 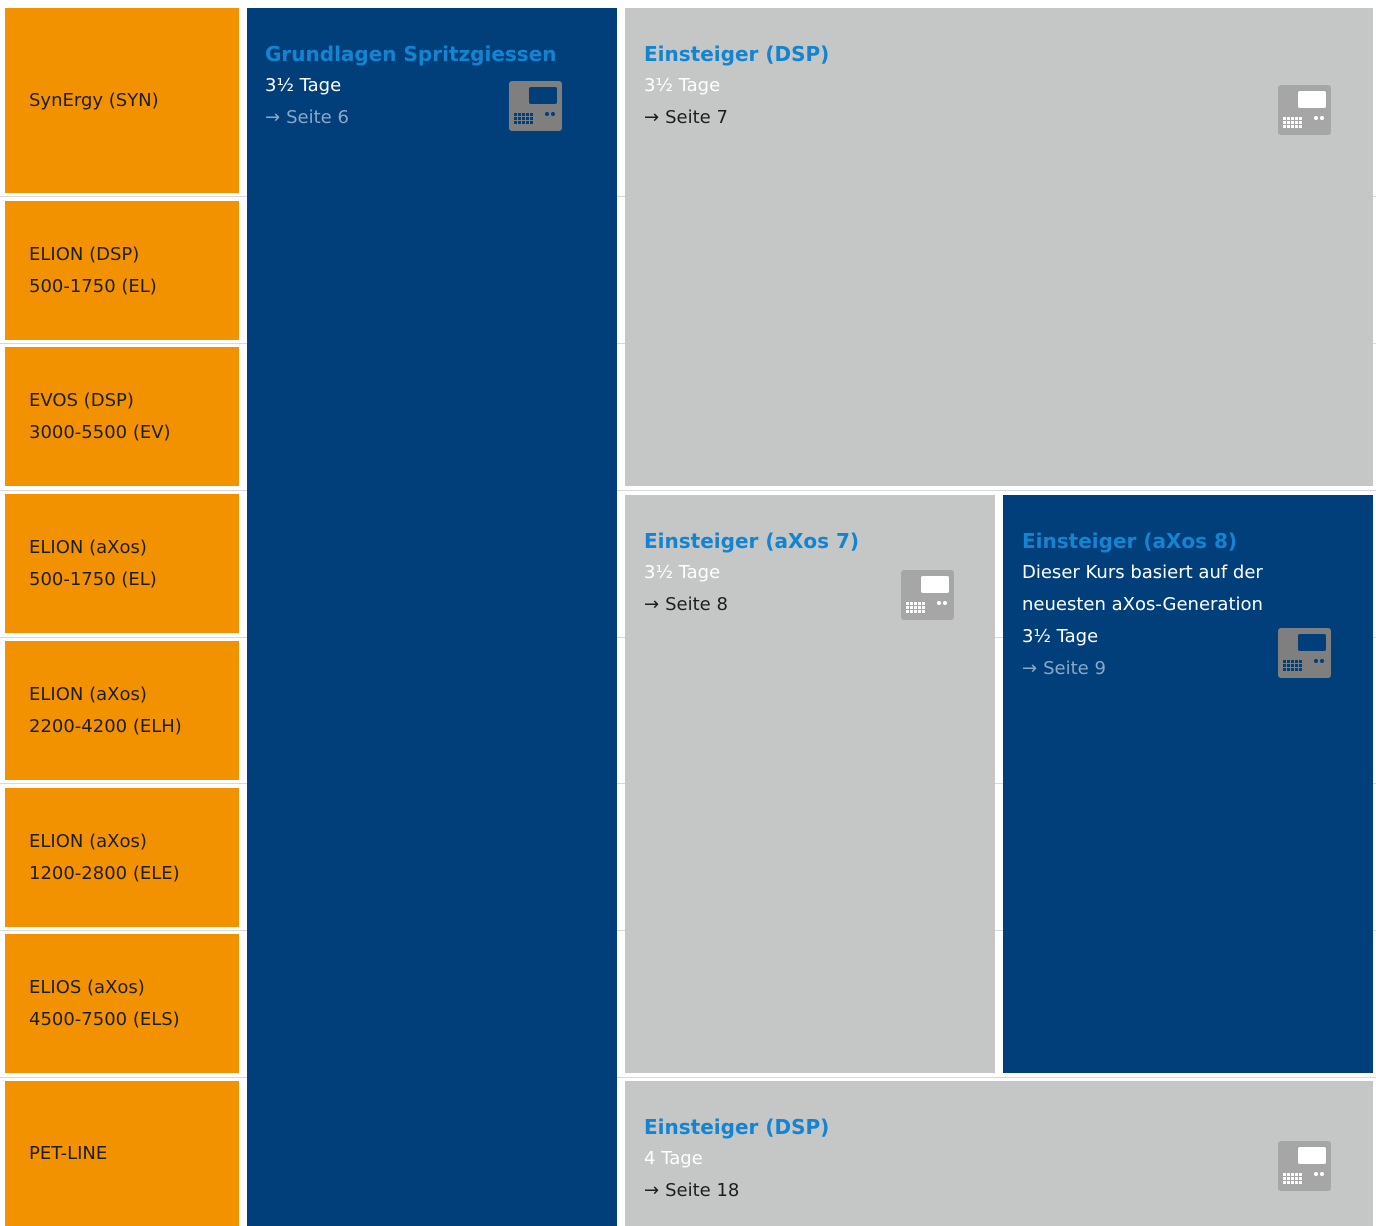 I want to click on machine-cell-elios-axos: ELIOS (aXos) 4500-7500 (ELS), so click(x=122, y=1003).